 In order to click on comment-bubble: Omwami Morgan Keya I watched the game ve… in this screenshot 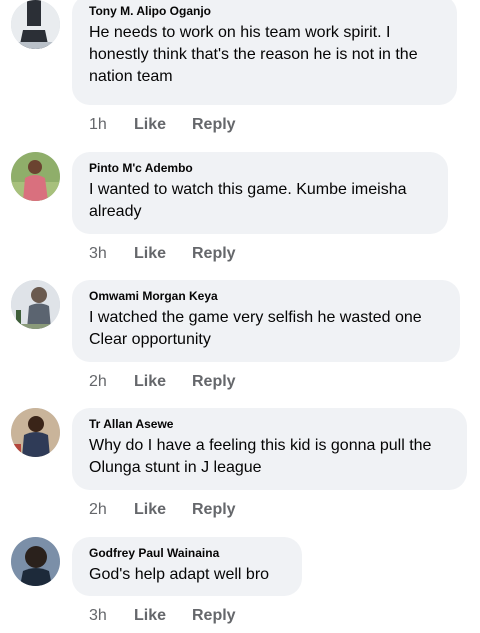, I will do `click(266, 321)`.